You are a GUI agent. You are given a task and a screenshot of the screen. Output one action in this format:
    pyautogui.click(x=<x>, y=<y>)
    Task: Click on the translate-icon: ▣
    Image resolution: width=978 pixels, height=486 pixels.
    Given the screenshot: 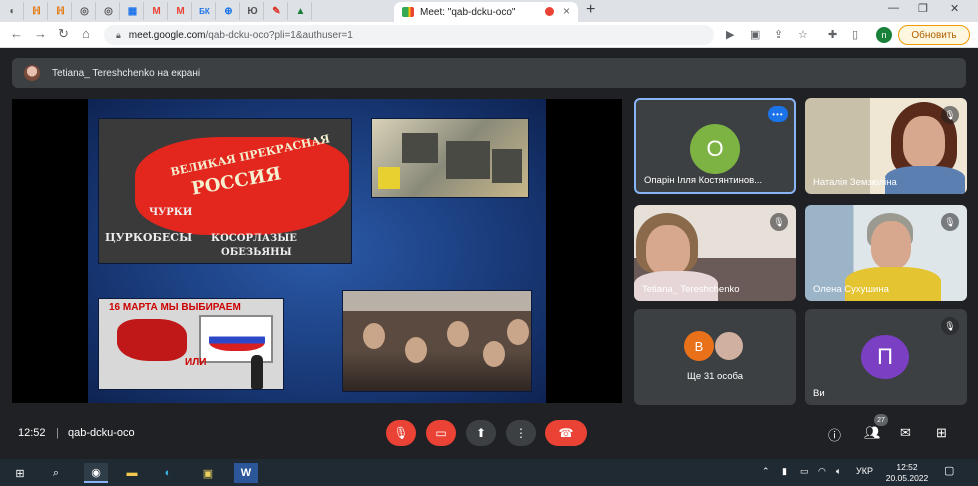 What is the action you would take?
    pyautogui.click(x=755, y=34)
    